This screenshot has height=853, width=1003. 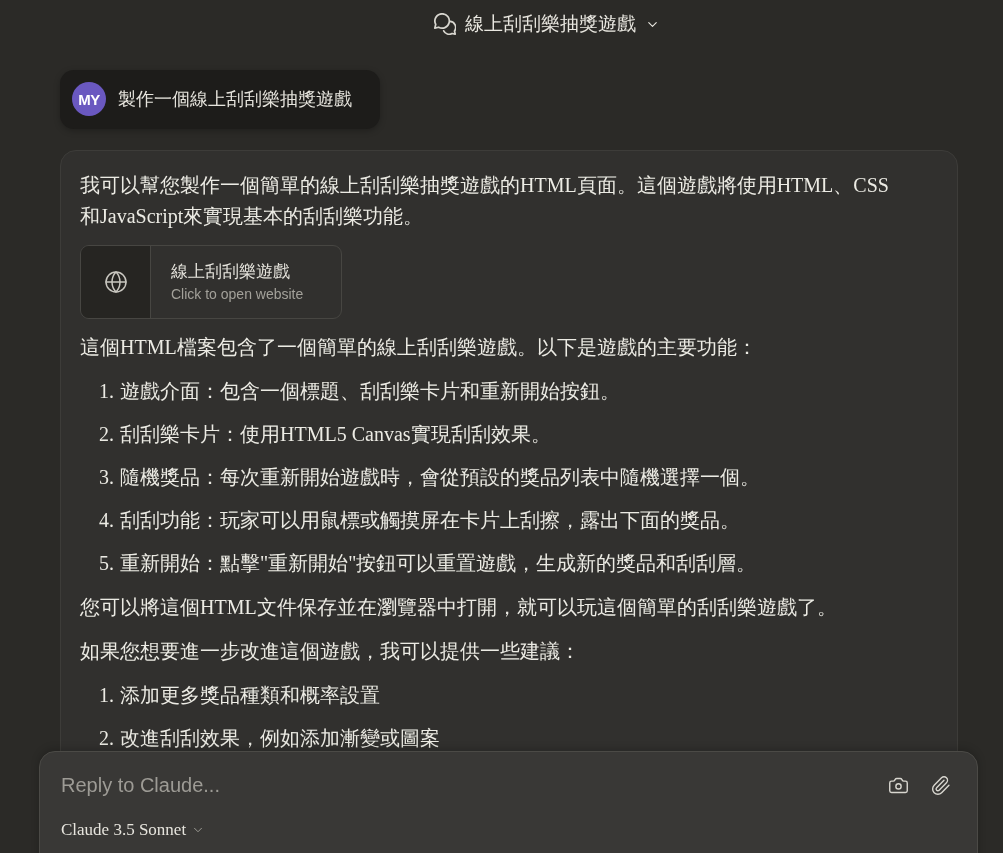 I want to click on chat-bubbles-icon, so click(x=444, y=24).